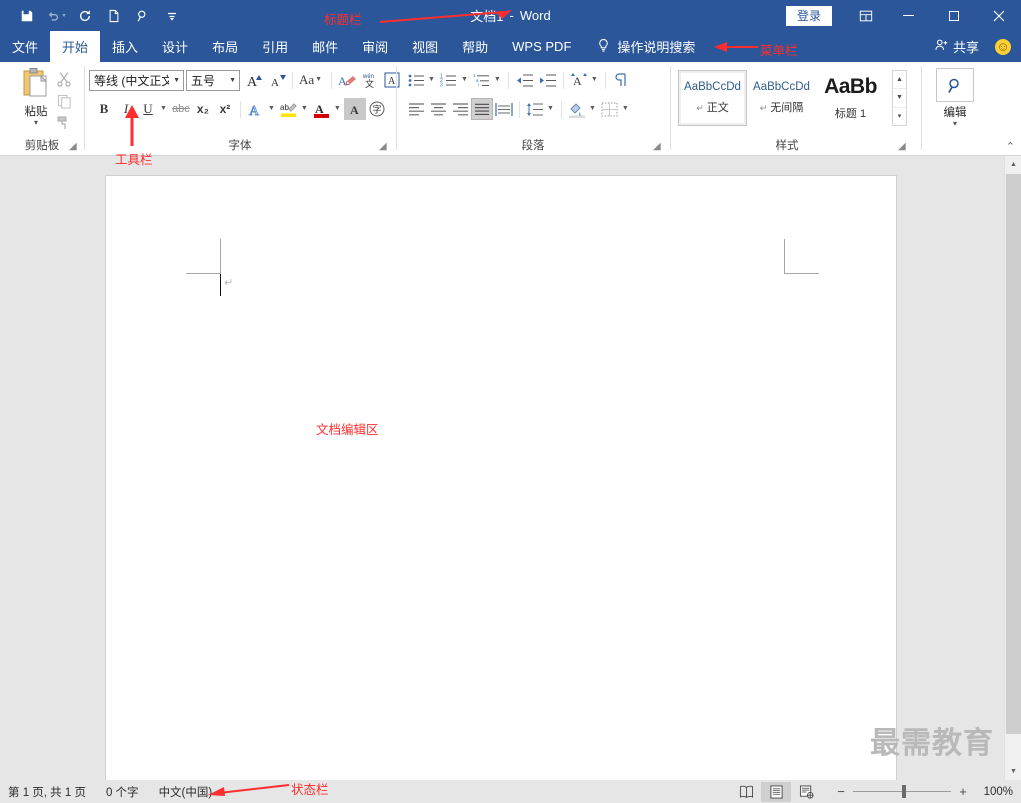  Describe the element at coordinates (504, 109) in the screenshot. I see `distribute-button` at that location.